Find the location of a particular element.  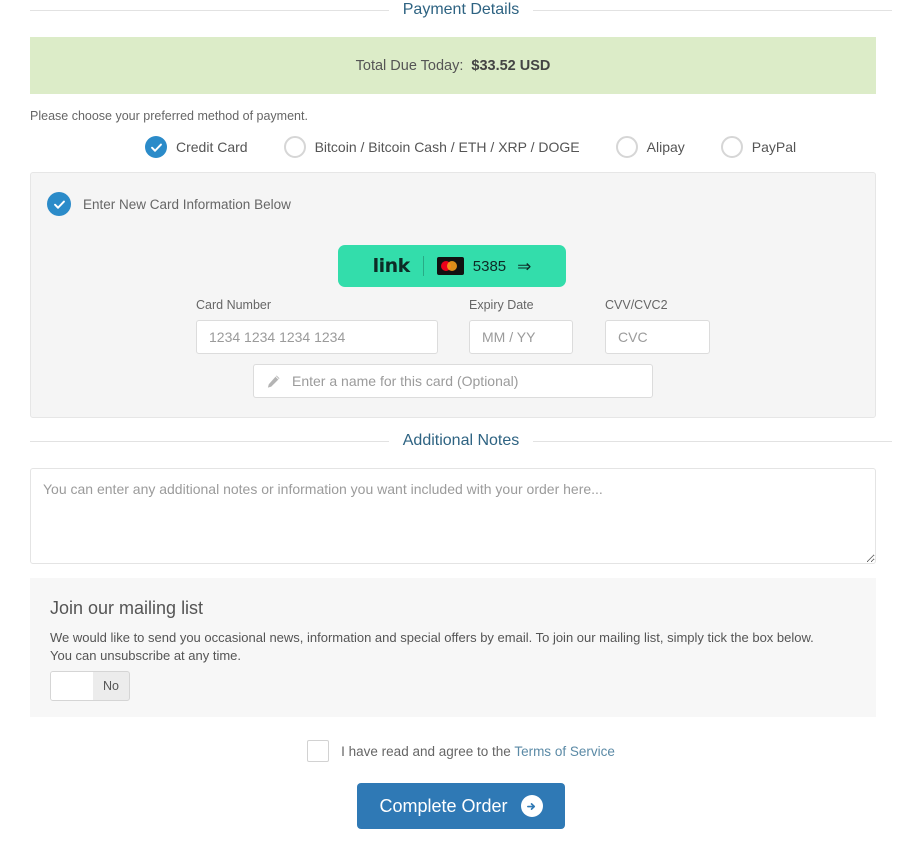

payment-option-label: PayPal is located at coordinates (774, 147).